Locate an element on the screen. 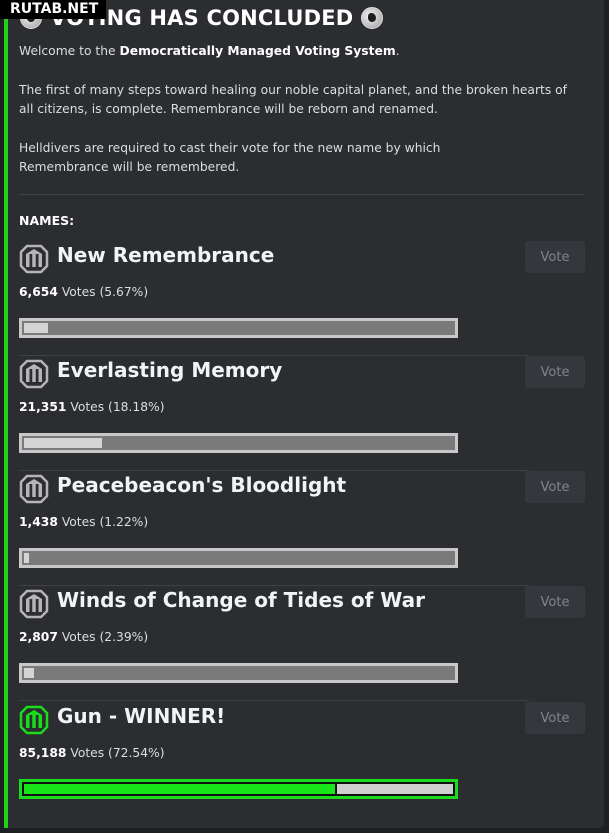 The image size is (609, 833). watermark: RUTAB.NET is located at coordinates (53, 9).